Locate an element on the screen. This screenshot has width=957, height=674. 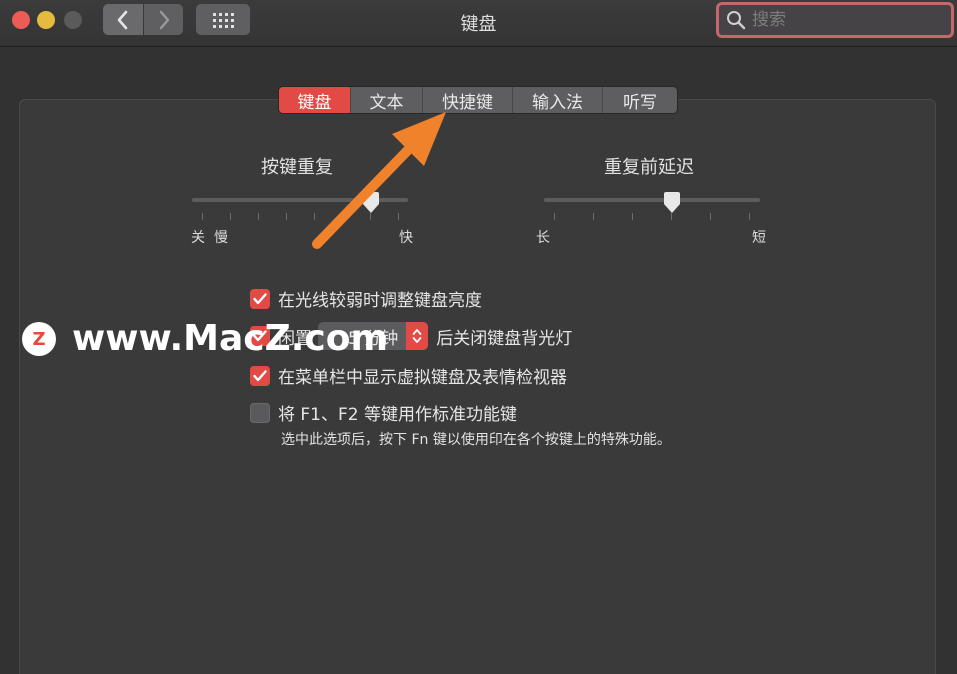
tab-shortcuts: 快捷键 is located at coordinates (468, 100).